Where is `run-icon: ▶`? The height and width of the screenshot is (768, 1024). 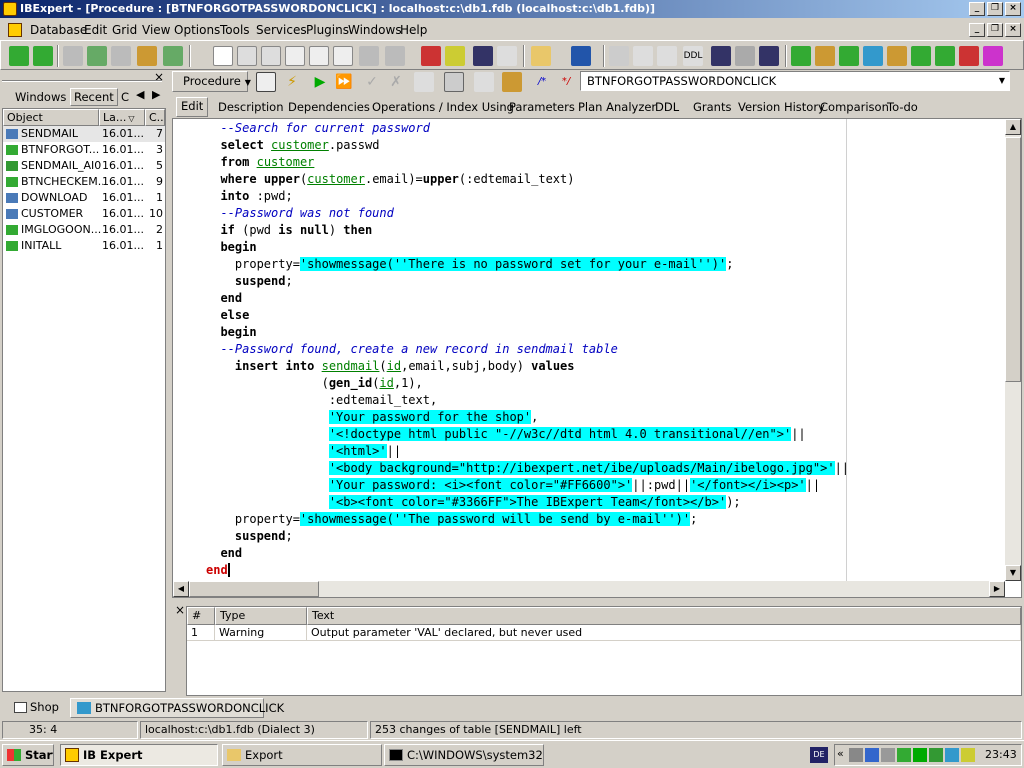 run-icon: ▶ is located at coordinates (320, 82).